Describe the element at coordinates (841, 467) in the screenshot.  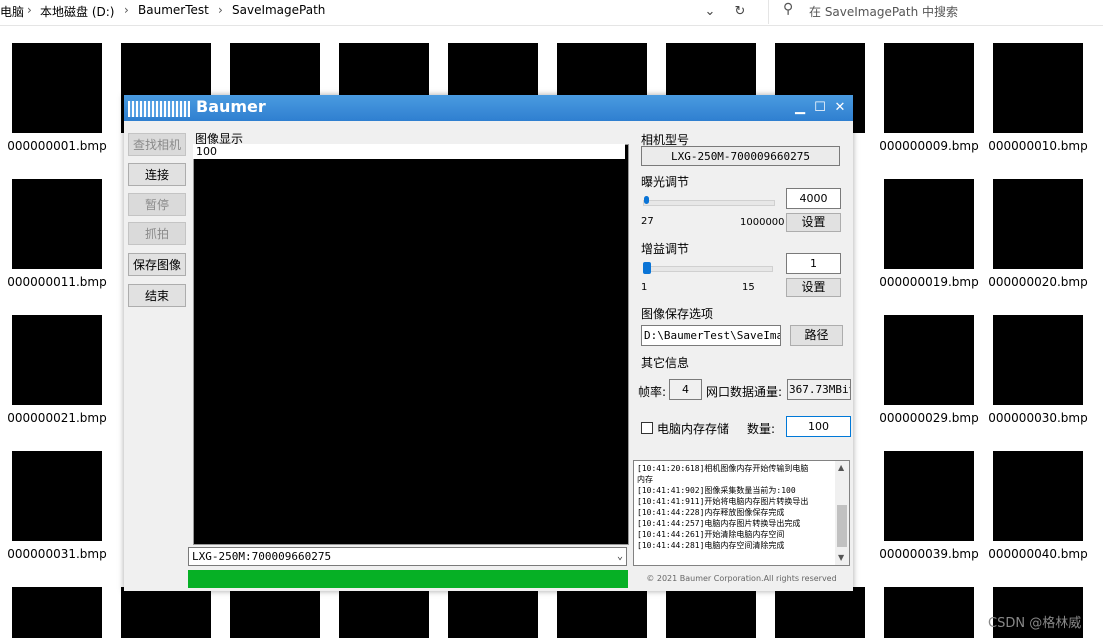
I see `chevron-up-icon: ▲` at that location.